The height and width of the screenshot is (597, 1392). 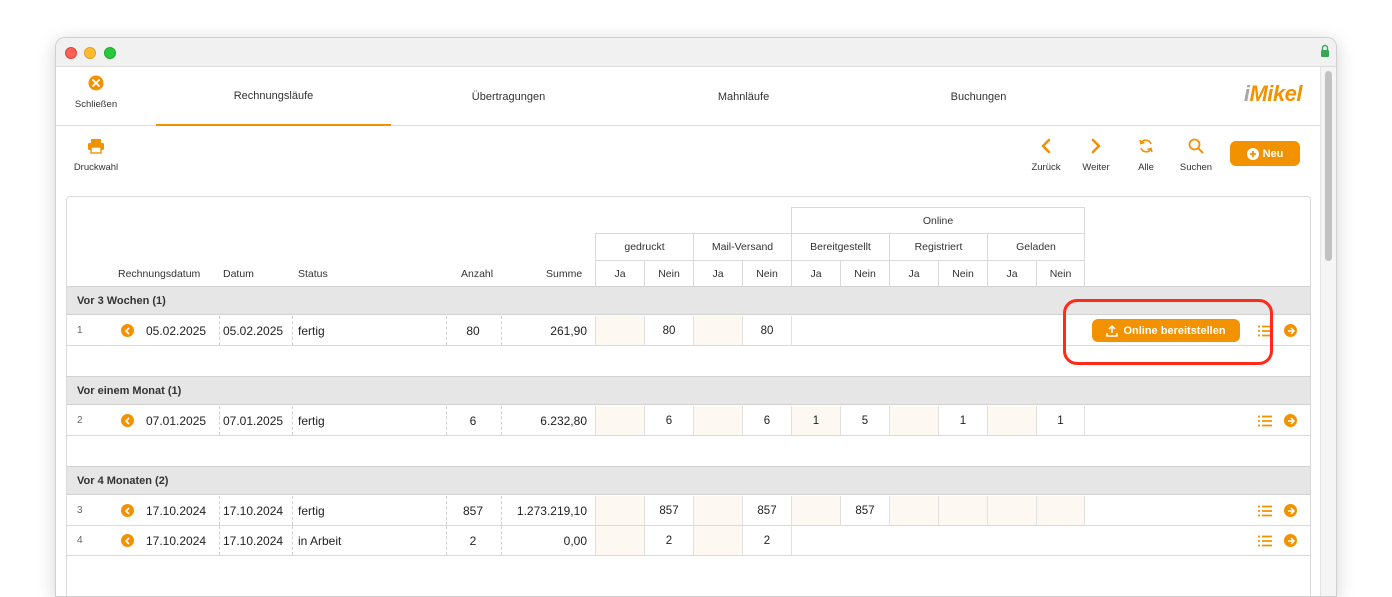 I want to click on gel-nein: 1, so click(x=1060, y=420).